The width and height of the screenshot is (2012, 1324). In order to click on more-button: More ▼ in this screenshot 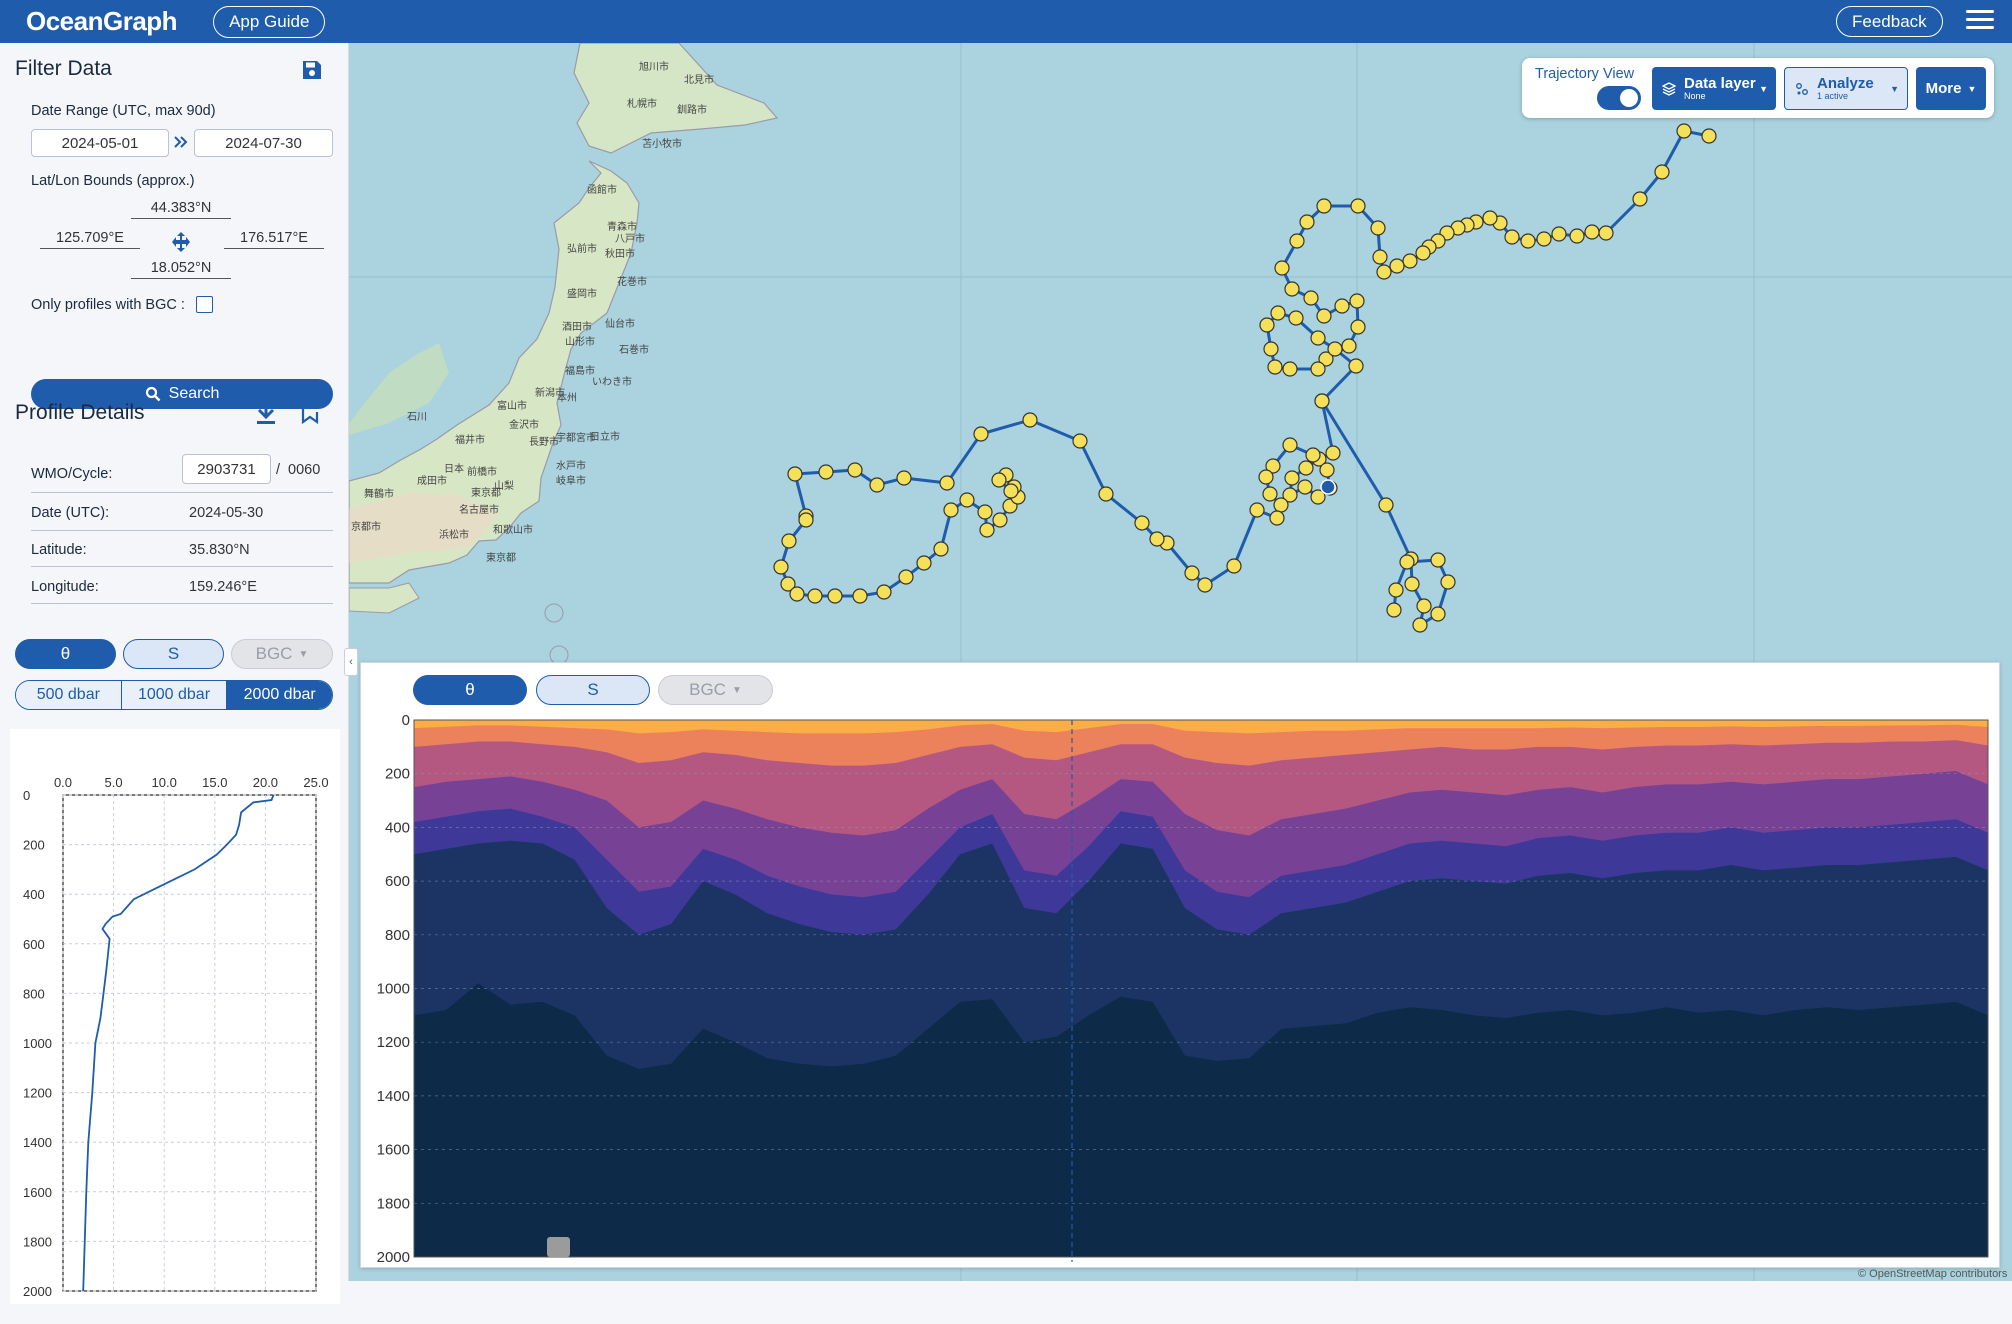, I will do `click(1951, 88)`.